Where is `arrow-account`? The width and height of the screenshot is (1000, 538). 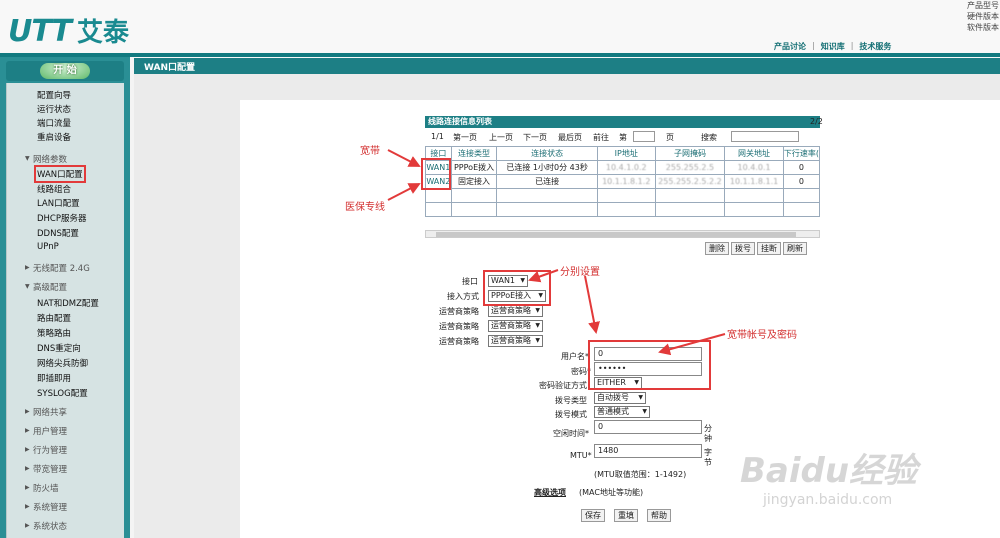 arrow-account is located at coordinates (692, 344).